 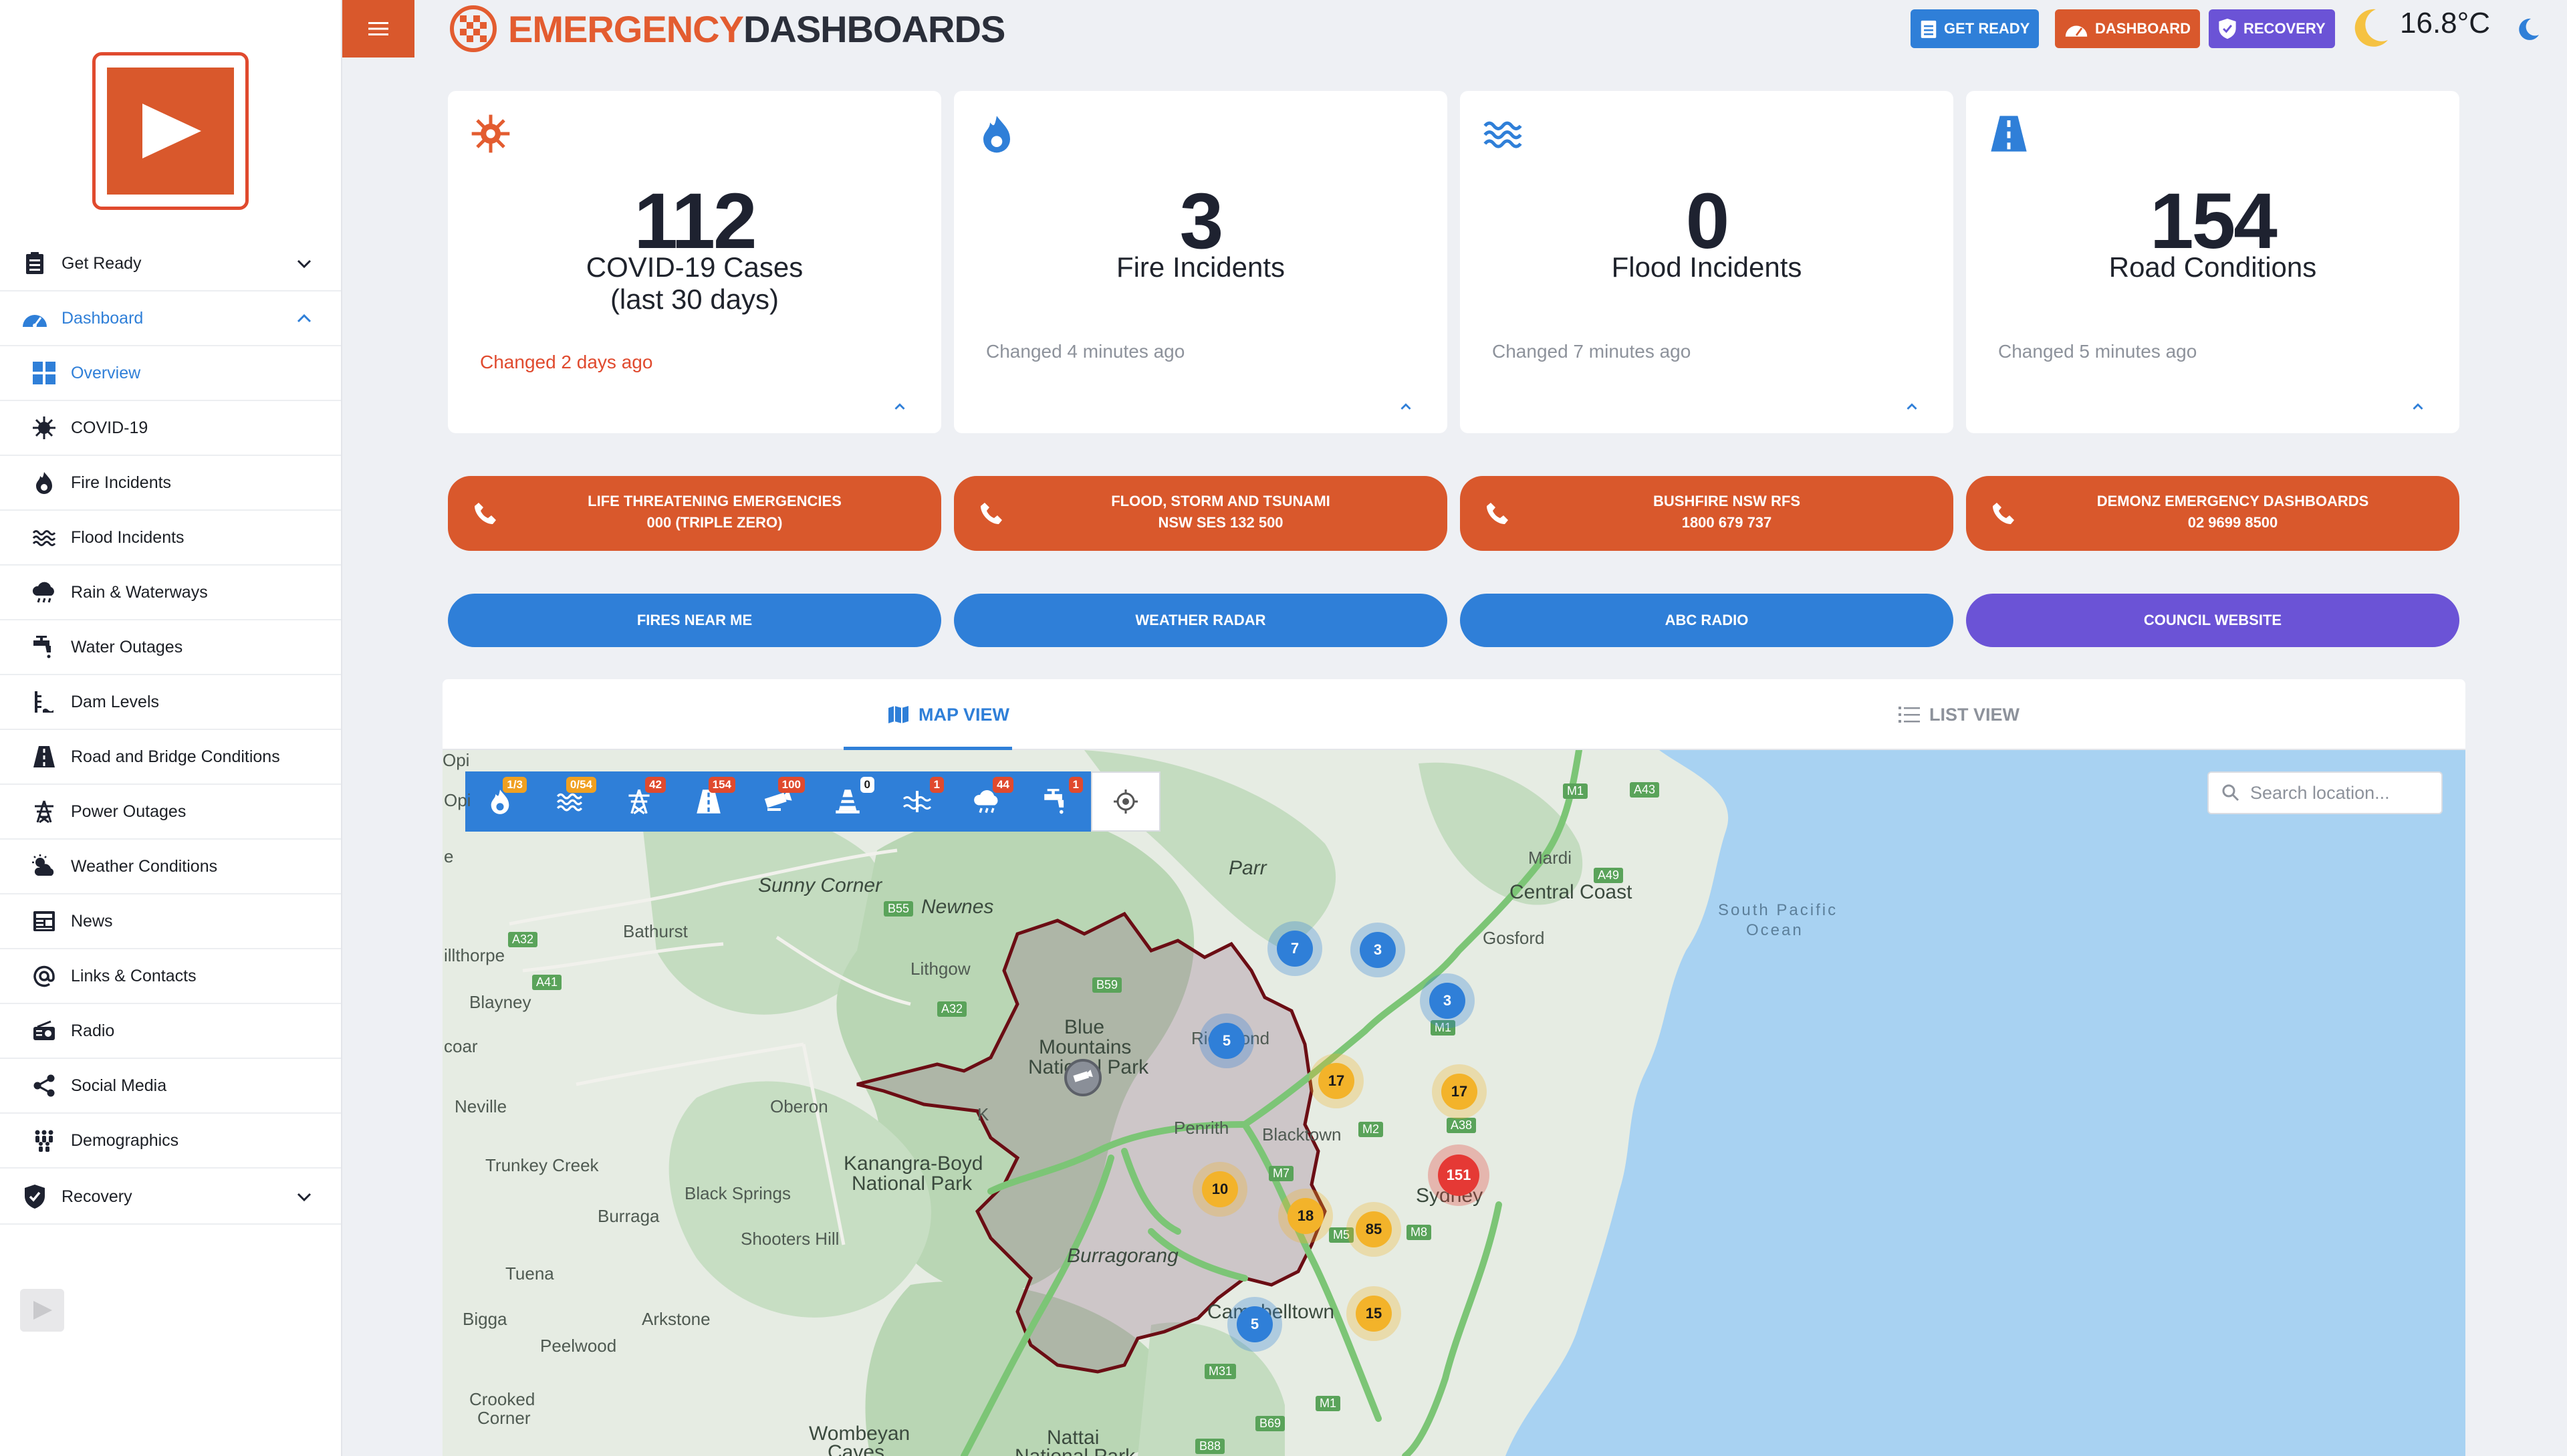 I want to click on map-cluster-marker: 15, so click(x=1373, y=1313).